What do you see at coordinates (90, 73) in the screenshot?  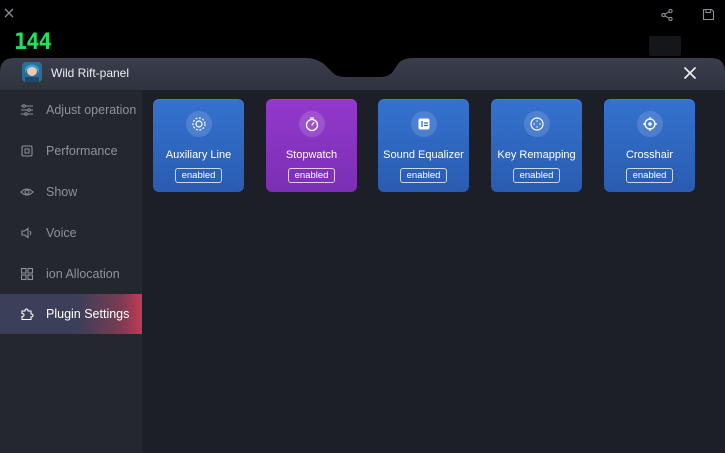 I see `panel-title: Wild Rift-panel` at bounding box center [90, 73].